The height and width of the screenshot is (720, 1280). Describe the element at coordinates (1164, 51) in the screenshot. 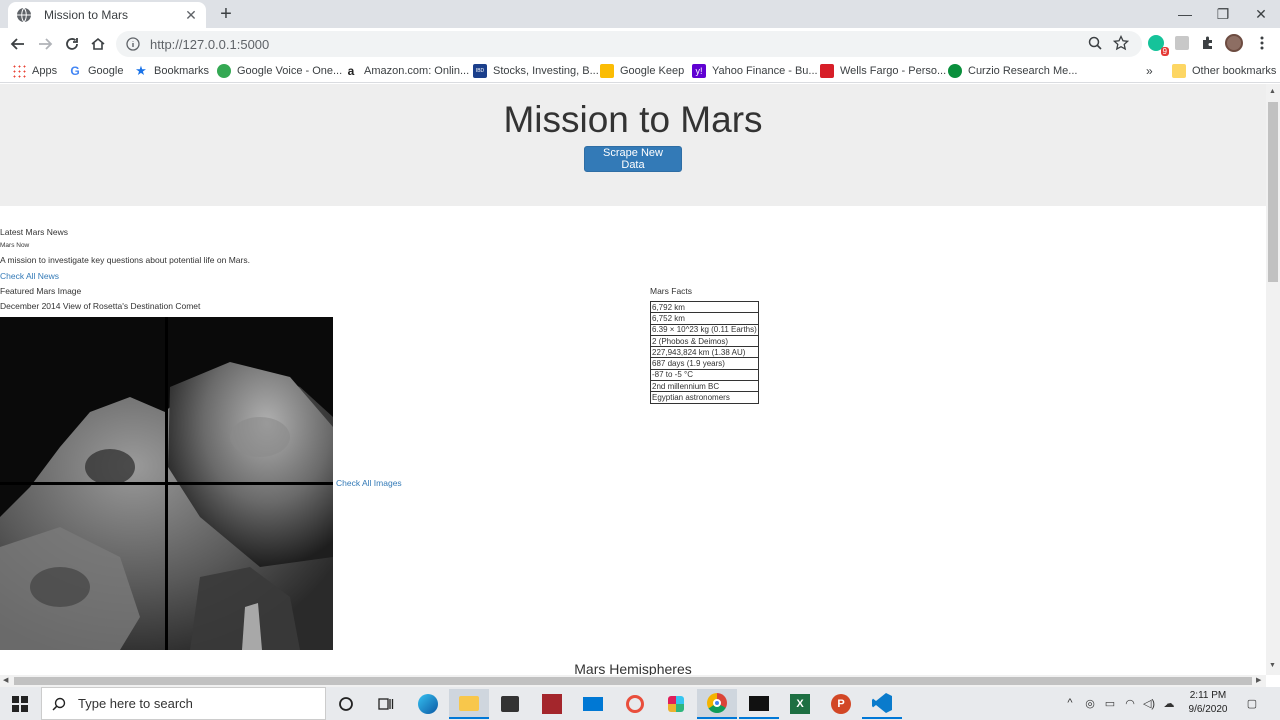

I see `extension-badge: 9` at that location.